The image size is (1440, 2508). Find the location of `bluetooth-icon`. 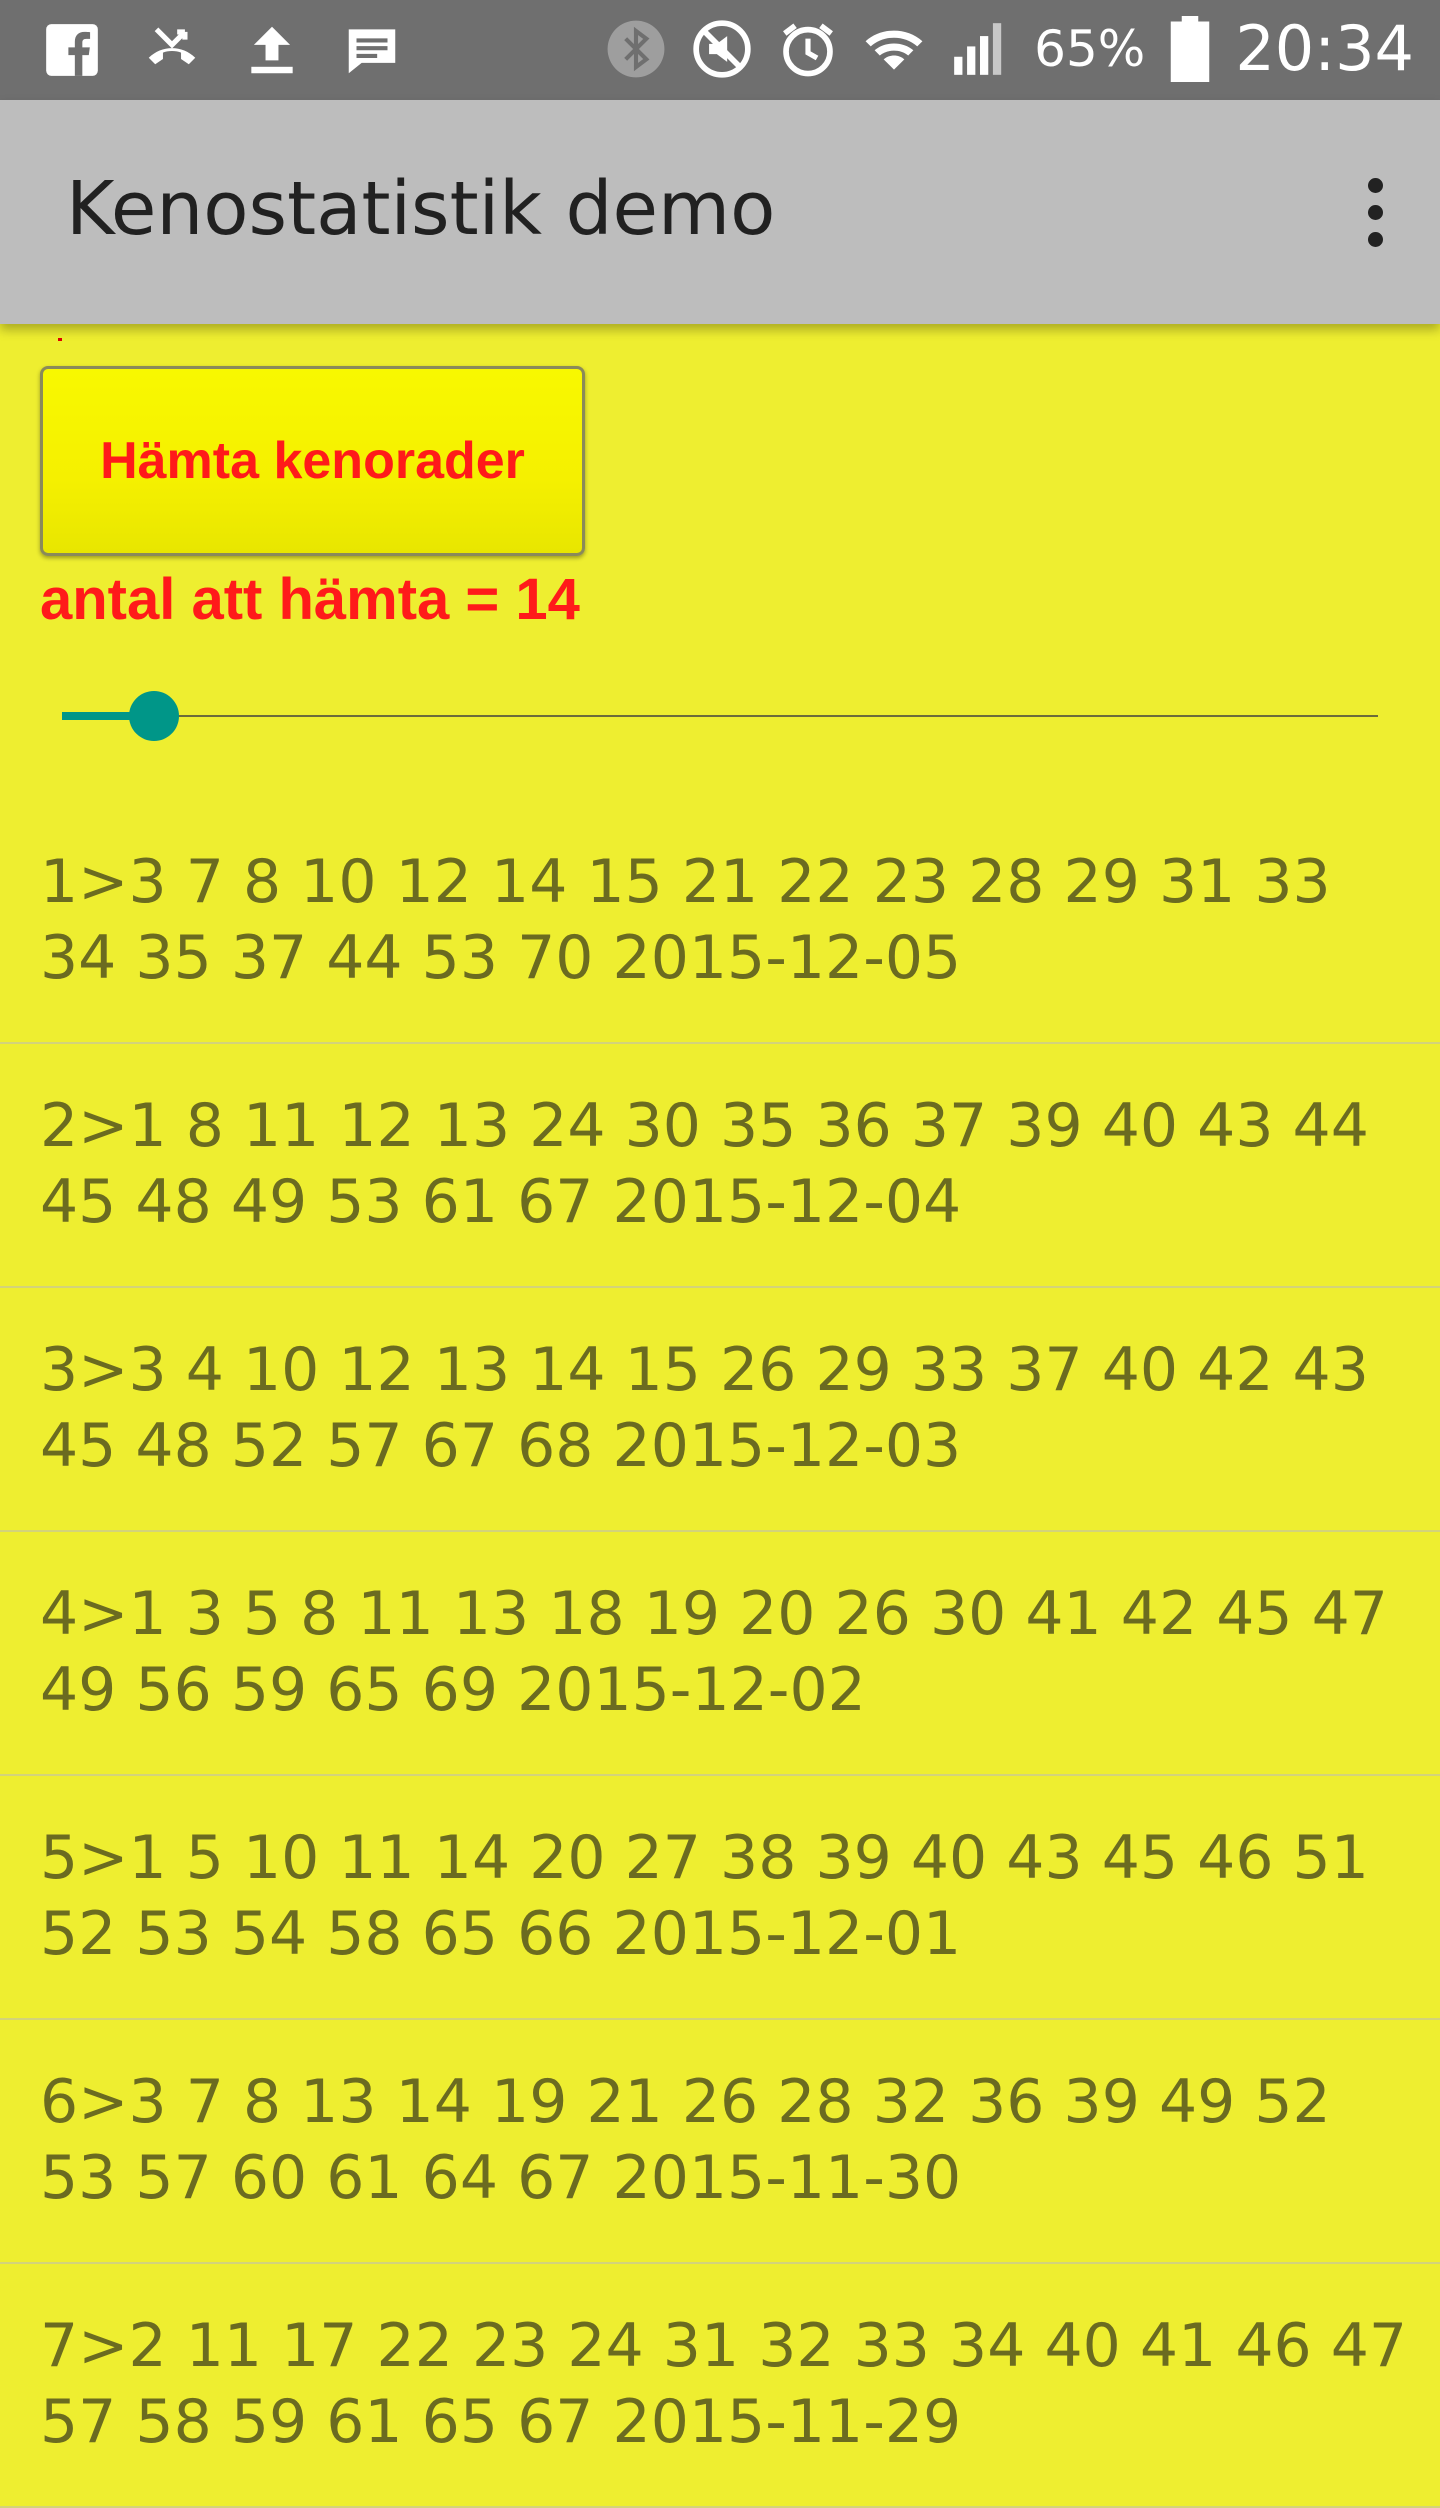

bluetooth-icon is located at coordinates (636, 49).